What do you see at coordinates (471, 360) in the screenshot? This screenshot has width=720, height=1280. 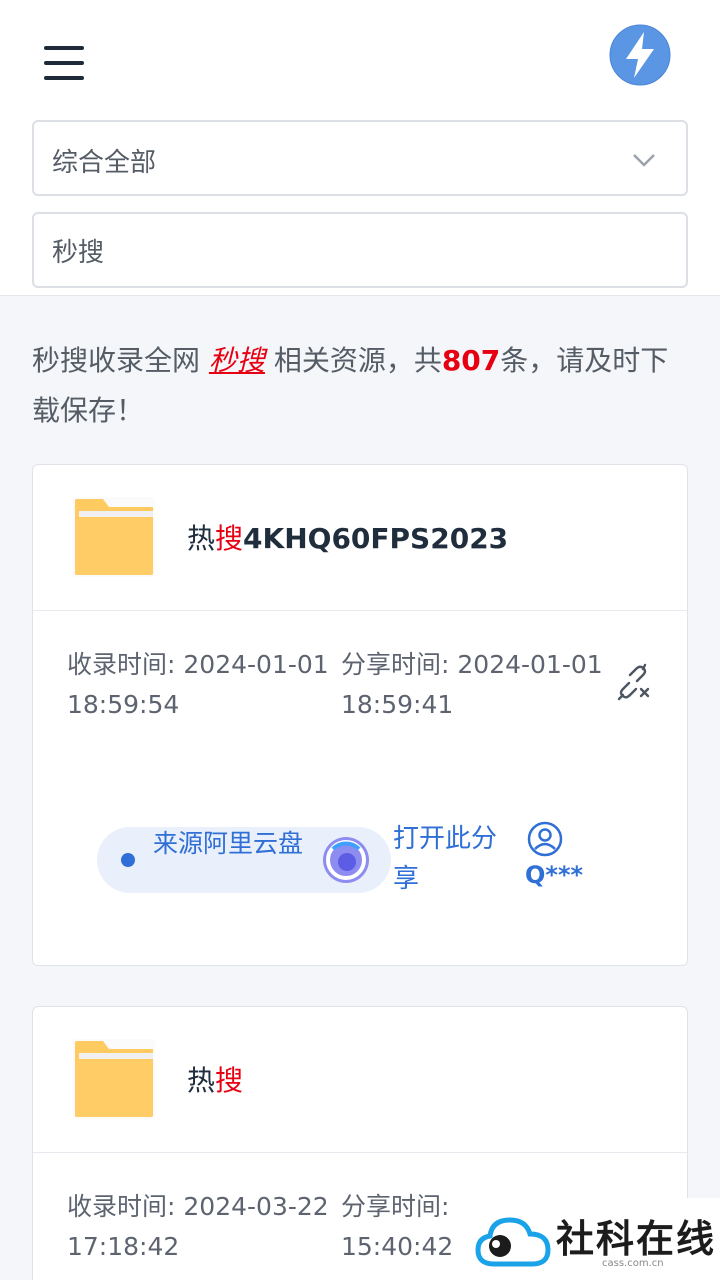 I see `result-count: 807` at bounding box center [471, 360].